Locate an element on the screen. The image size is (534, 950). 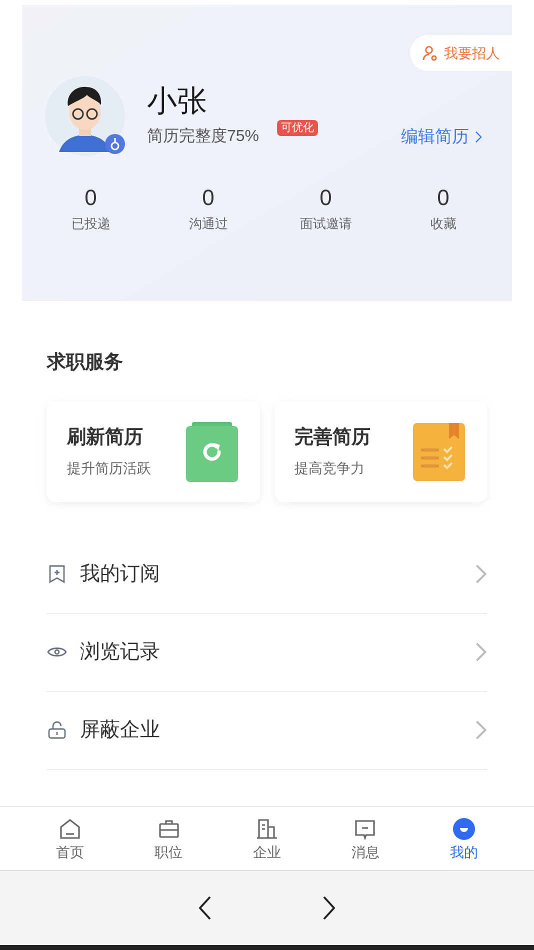
service-title: 完善简历 is located at coordinates (332, 437).